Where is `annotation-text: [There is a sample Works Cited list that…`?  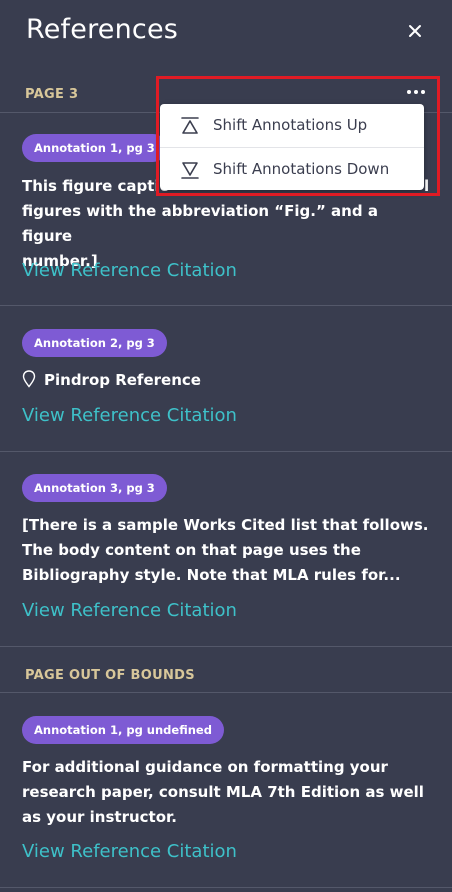
annotation-text: [There is a sample Works Cited list that… is located at coordinates (227, 550).